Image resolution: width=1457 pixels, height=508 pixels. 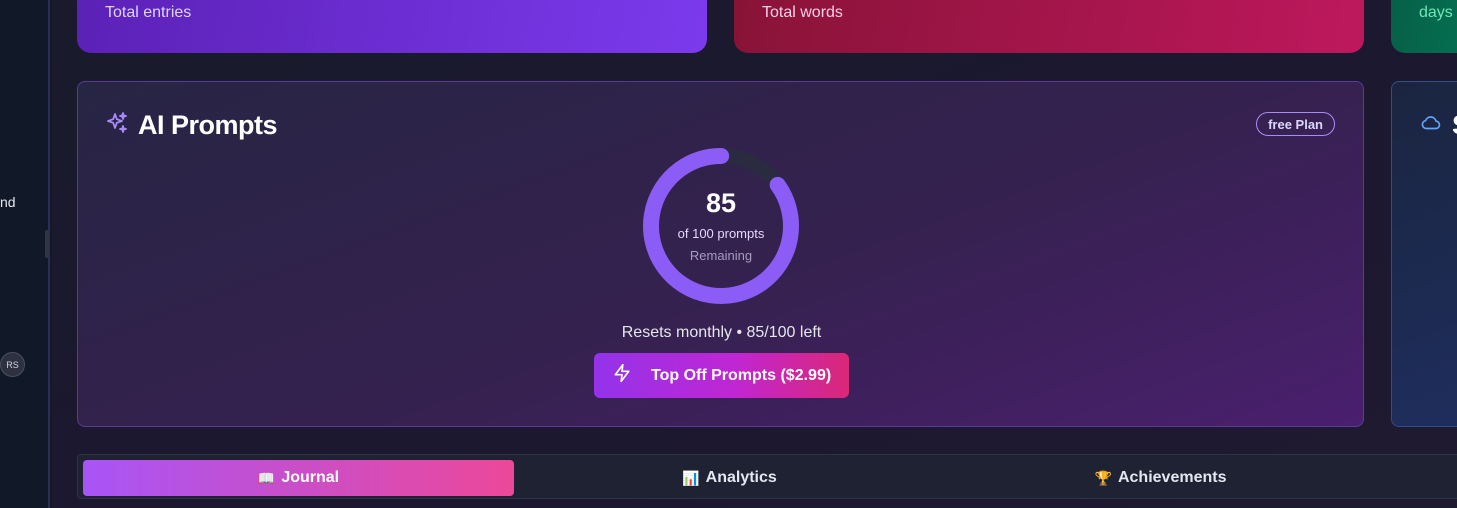 I want to click on view-tabs: 📖 Journal 📊 Analytics 🏆 Achievements, so click(x=767, y=476).